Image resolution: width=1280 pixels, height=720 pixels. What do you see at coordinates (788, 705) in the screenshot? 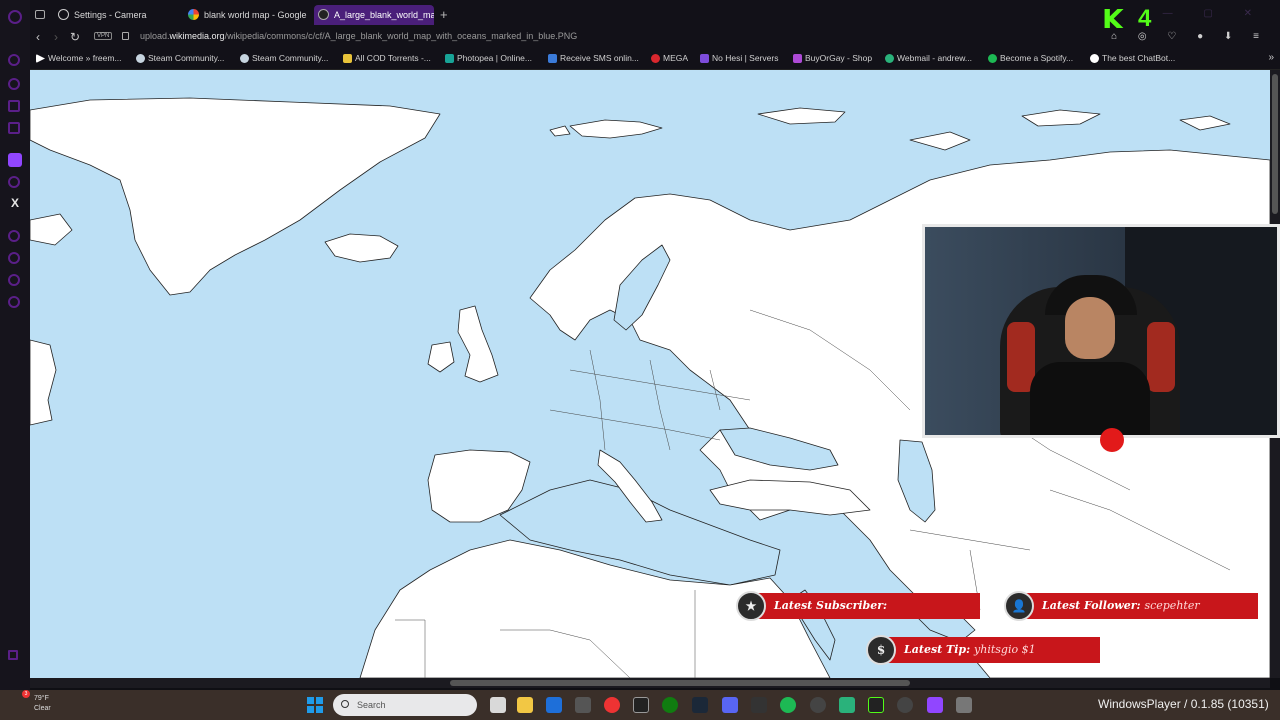
I see `spotify-taskbar-icon` at bounding box center [788, 705].